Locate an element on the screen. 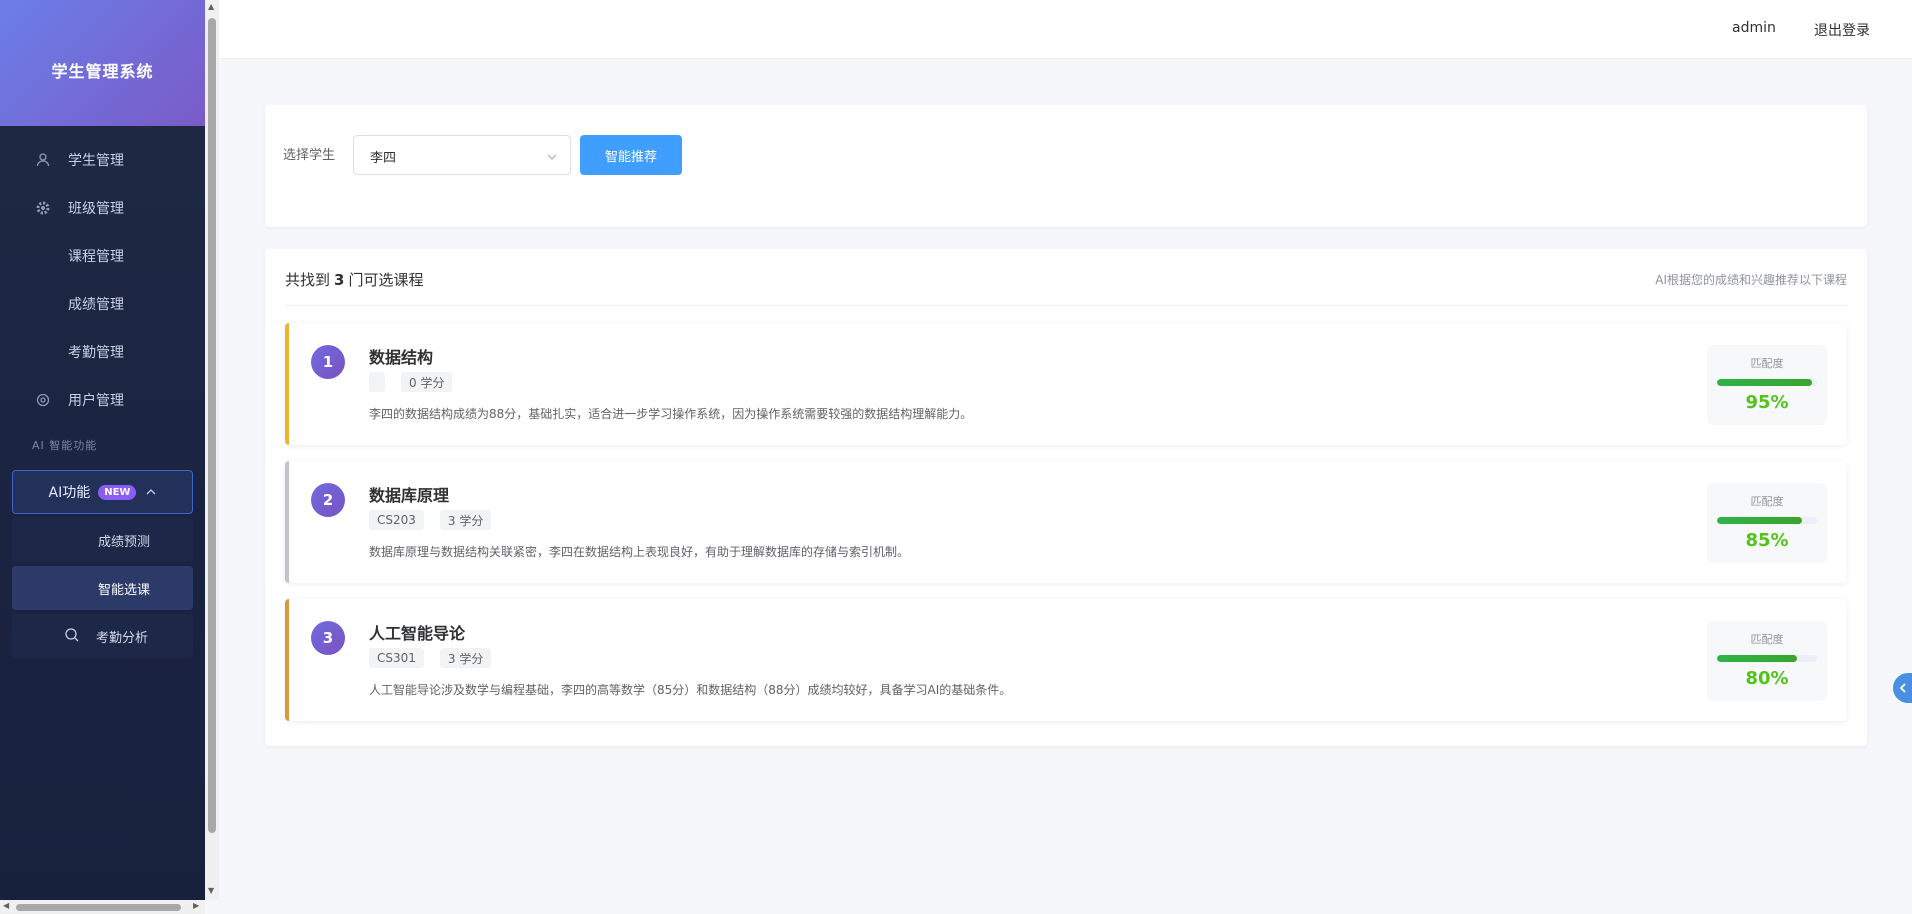 Image resolution: width=1912 pixels, height=914 pixels. app-title: 学生管理系统 is located at coordinates (102, 71).